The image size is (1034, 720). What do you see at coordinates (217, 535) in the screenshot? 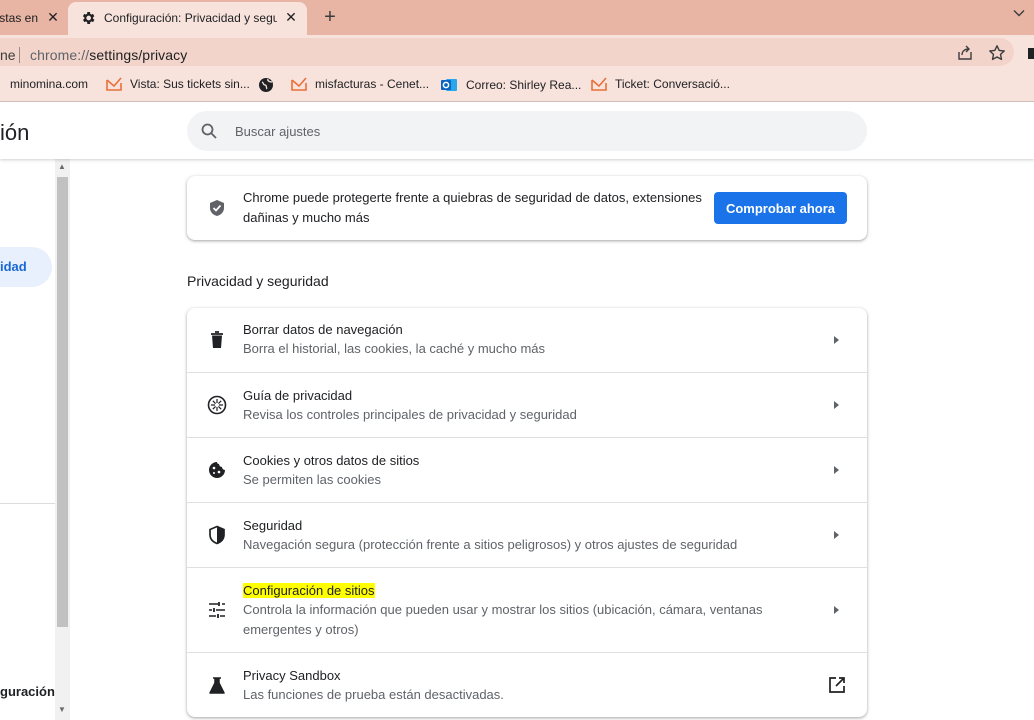
I see `shield-icon` at bounding box center [217, 535].